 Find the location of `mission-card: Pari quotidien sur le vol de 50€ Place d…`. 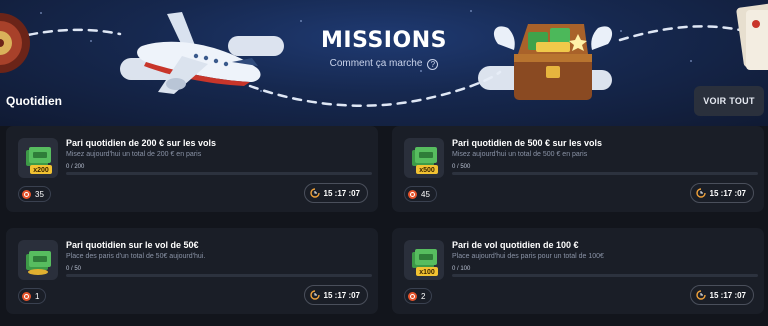

mission-card: Pari quotidien sur le vol de 50€ Place d… is located at coordinates (192, 271).